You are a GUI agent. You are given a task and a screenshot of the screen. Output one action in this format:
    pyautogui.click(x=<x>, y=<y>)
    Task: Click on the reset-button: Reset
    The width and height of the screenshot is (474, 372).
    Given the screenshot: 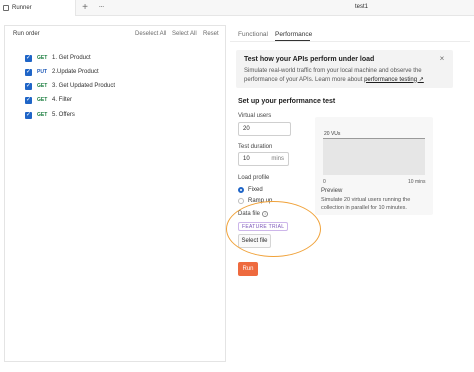 What is the action you would take?
    pyautogui.click(x=211, y=34)
    